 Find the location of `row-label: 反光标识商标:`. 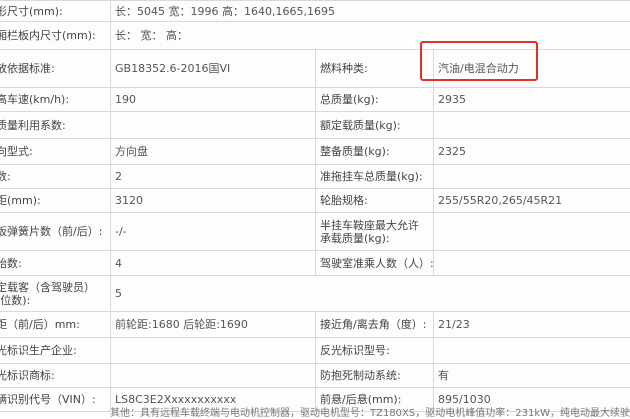

row-label: 反光标识商标: is located at coordinates (55, 376).